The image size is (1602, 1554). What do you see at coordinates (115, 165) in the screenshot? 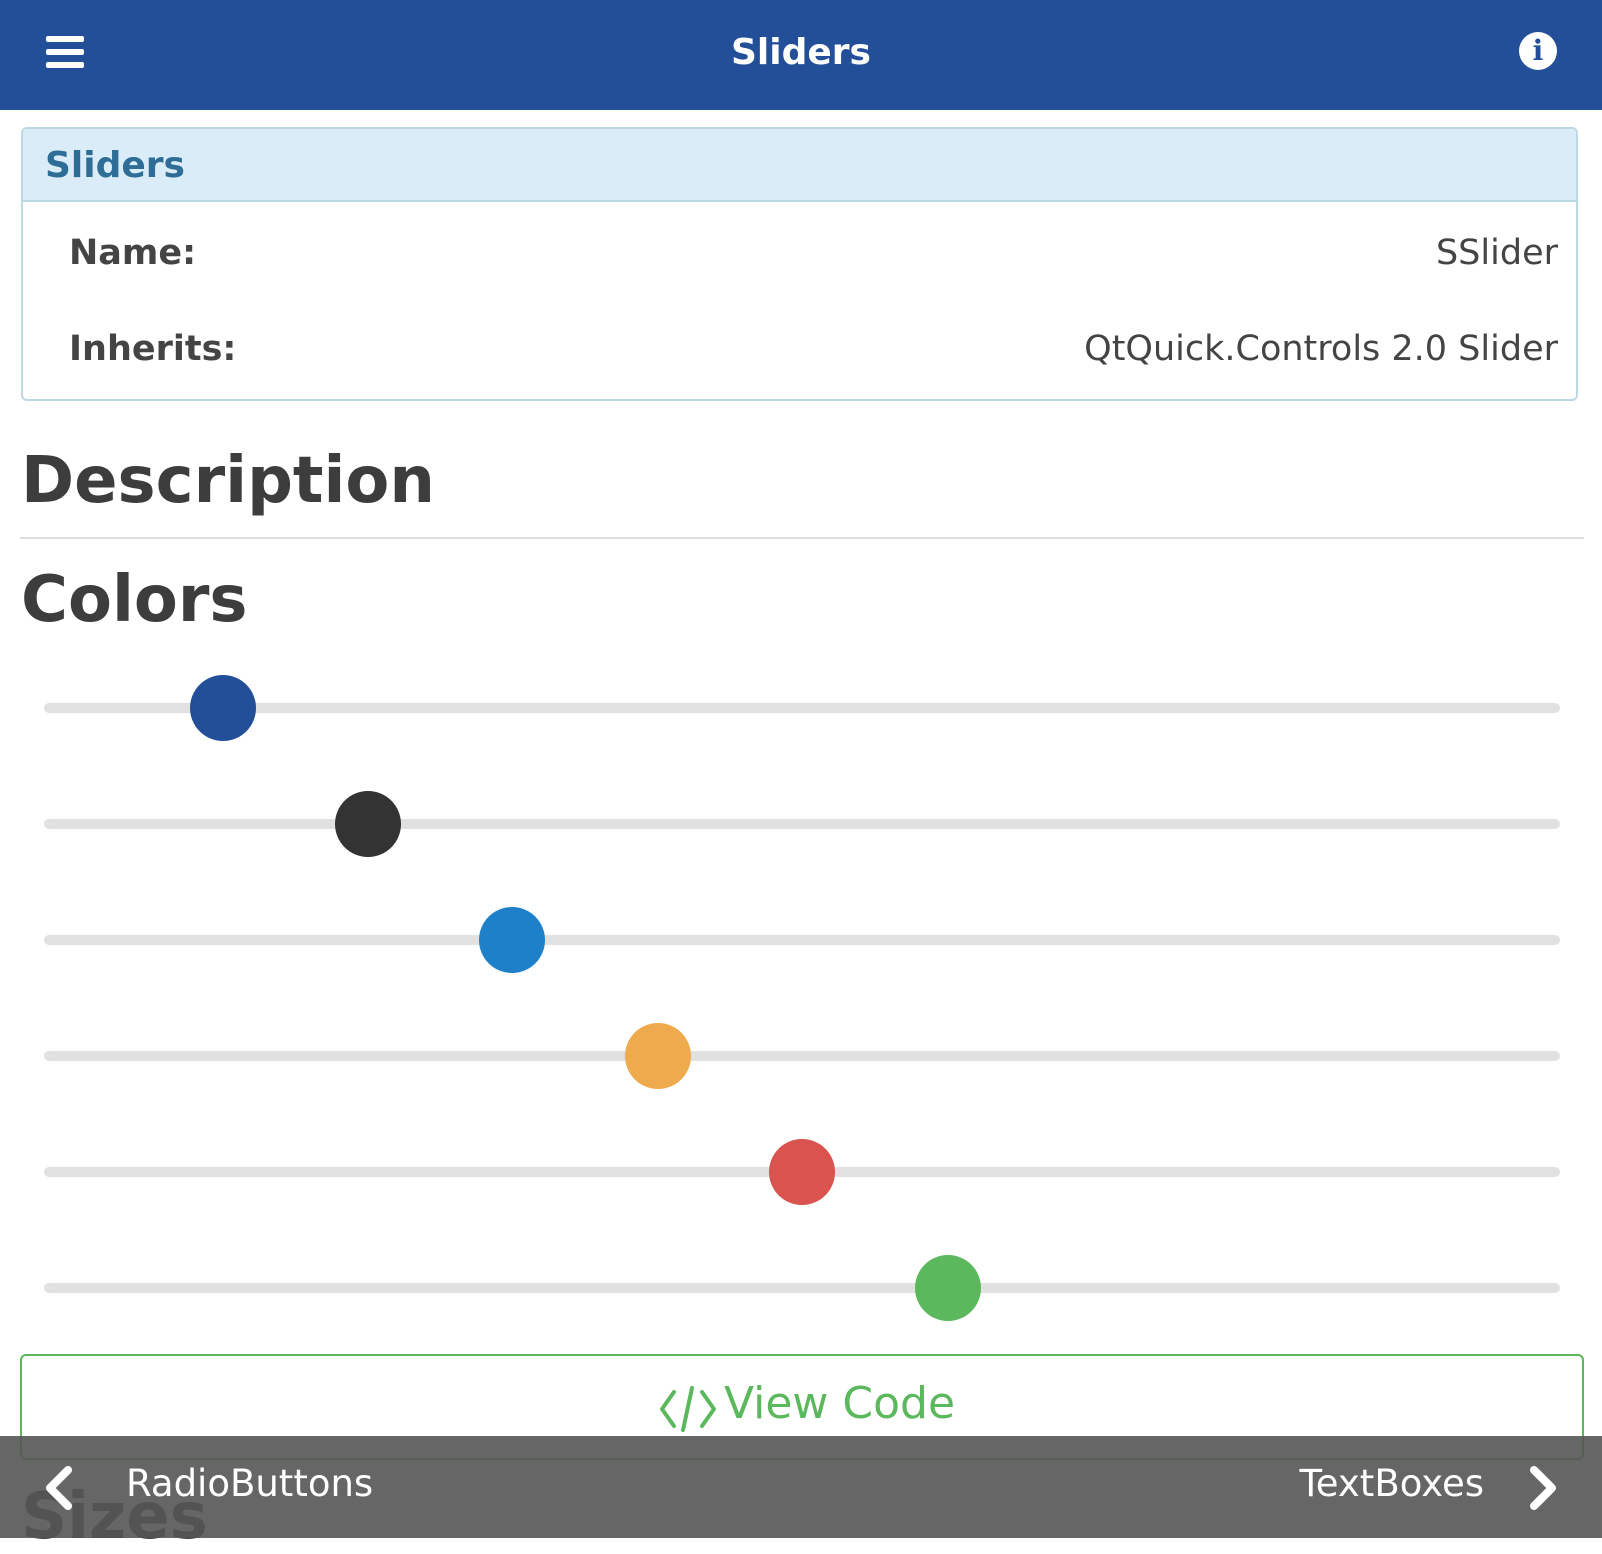
I see `panel-title: Sliders` at bounding box center [115, 165].